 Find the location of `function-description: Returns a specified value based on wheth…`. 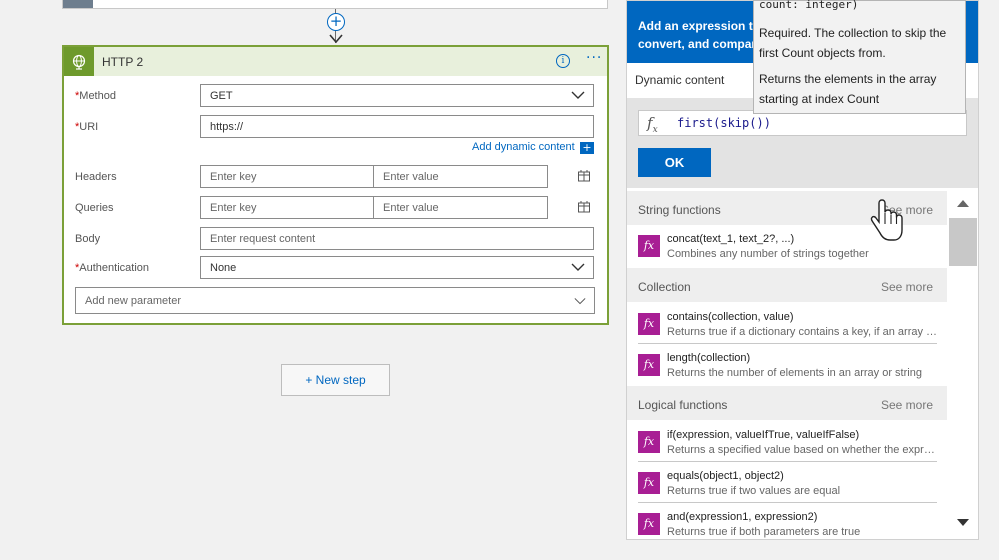

function-description: Returns a specified value based on wheth… is located at coordinates (803, 450).